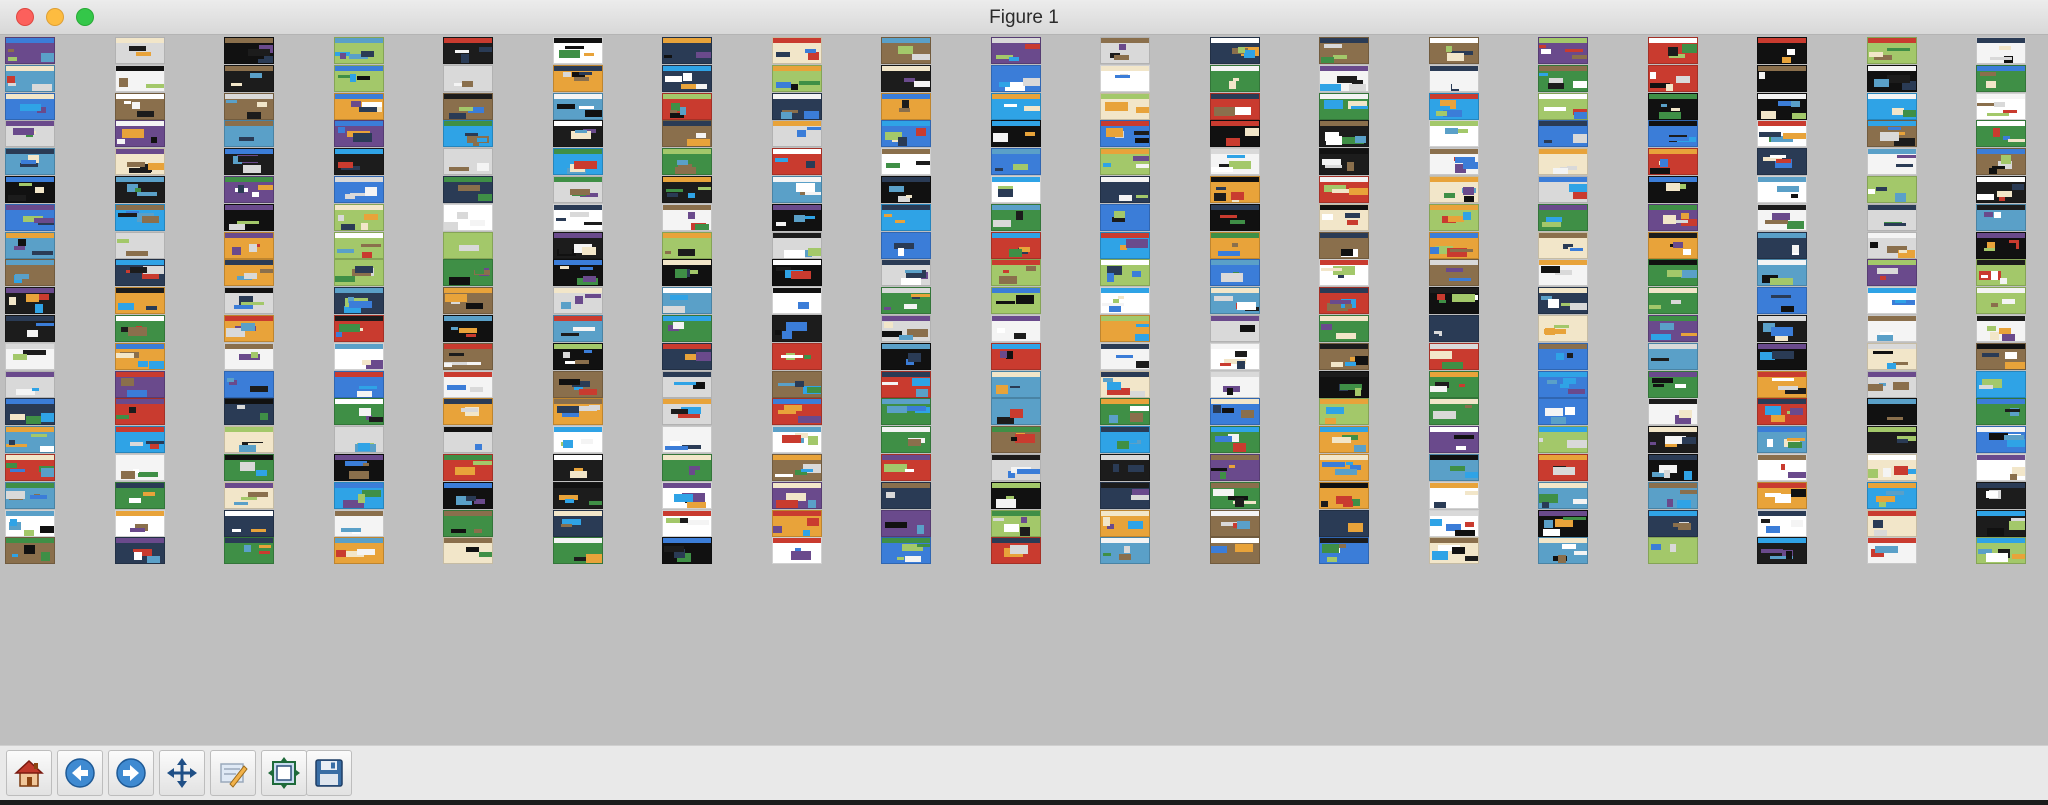 This screenshot has width=2048, height=805. What do you see at coordinates (233, 773) in the screenshot?
I see `zoom-button` at bounding box center [233, 773].